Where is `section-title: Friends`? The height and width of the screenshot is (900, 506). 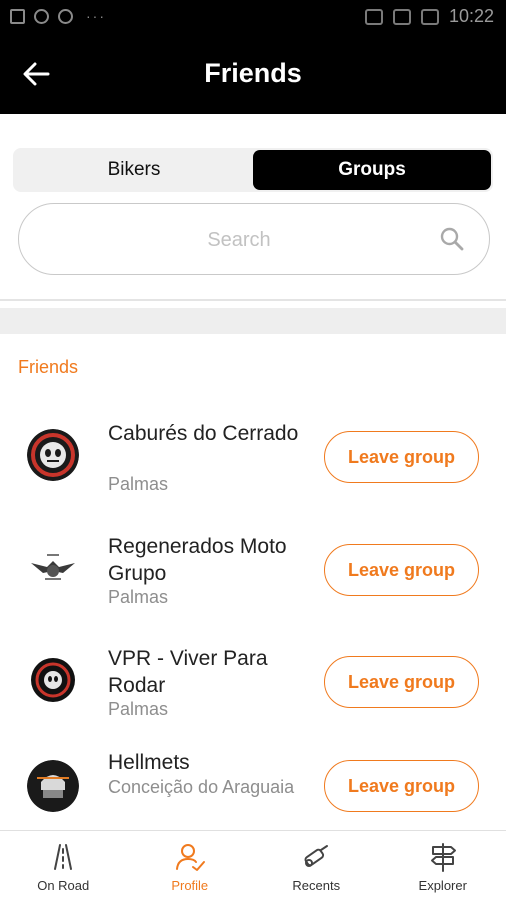
section-title: Friends is located at coordinates (48, 367).